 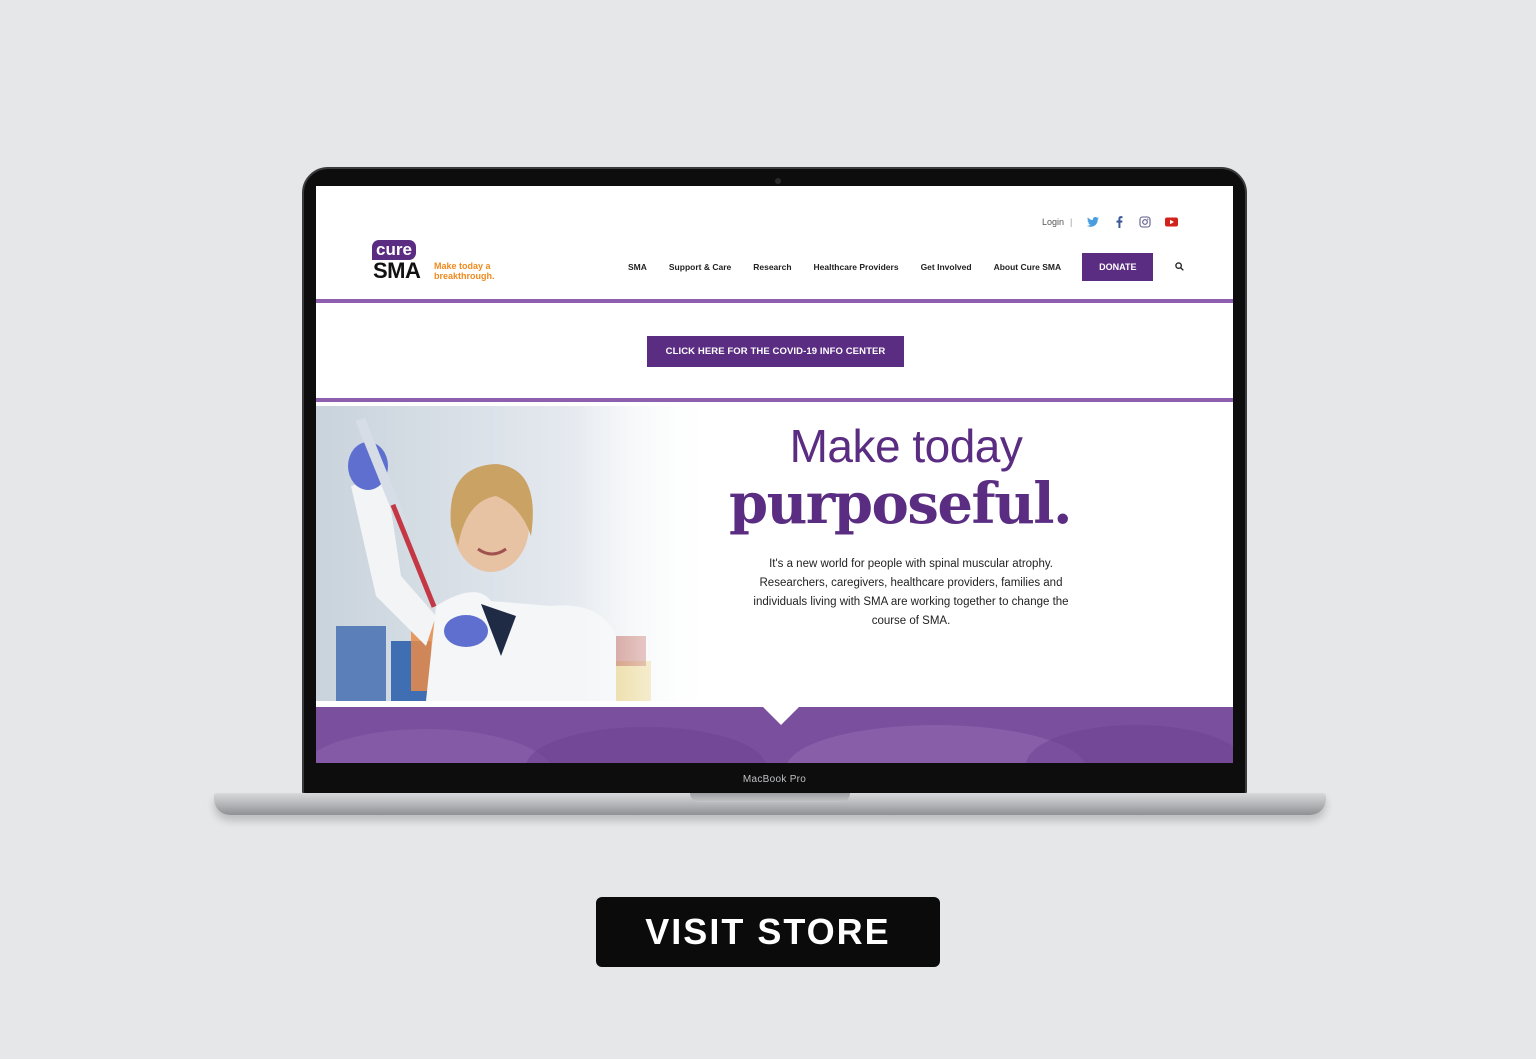 What do you see at coordinates (900, 504) in the screenshot?
I see `hero-headline-line2: purposeful.` at bounding box center [900, 504].